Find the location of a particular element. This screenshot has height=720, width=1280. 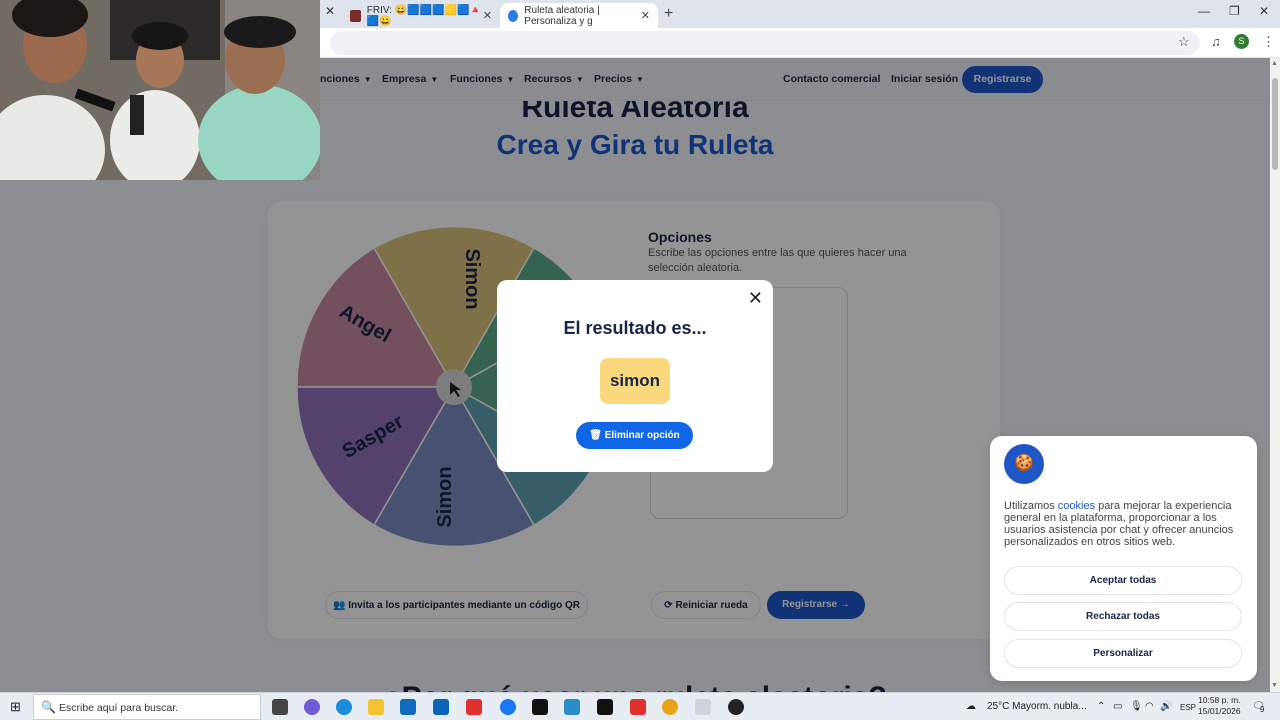

scroll-down-icon: ▼ is located at coordinates (1274, 685).